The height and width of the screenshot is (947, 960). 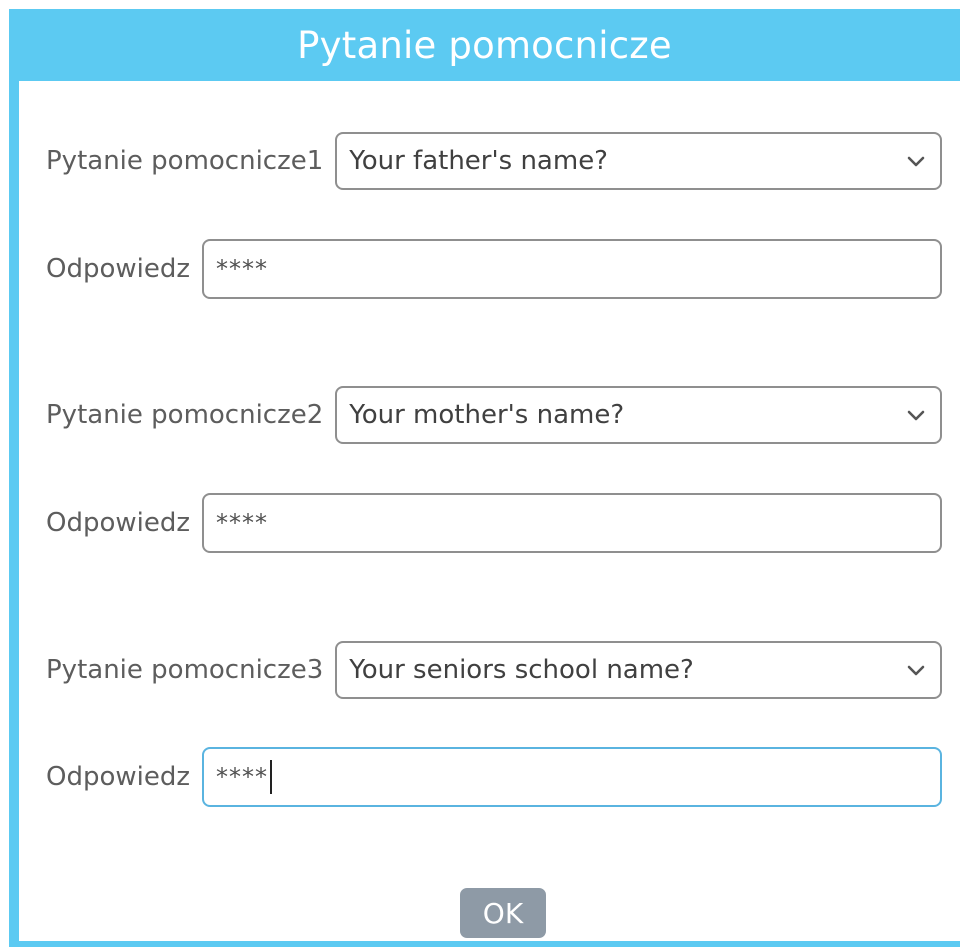 I want to click on ok-button: OK, so click(x=503, y=913).